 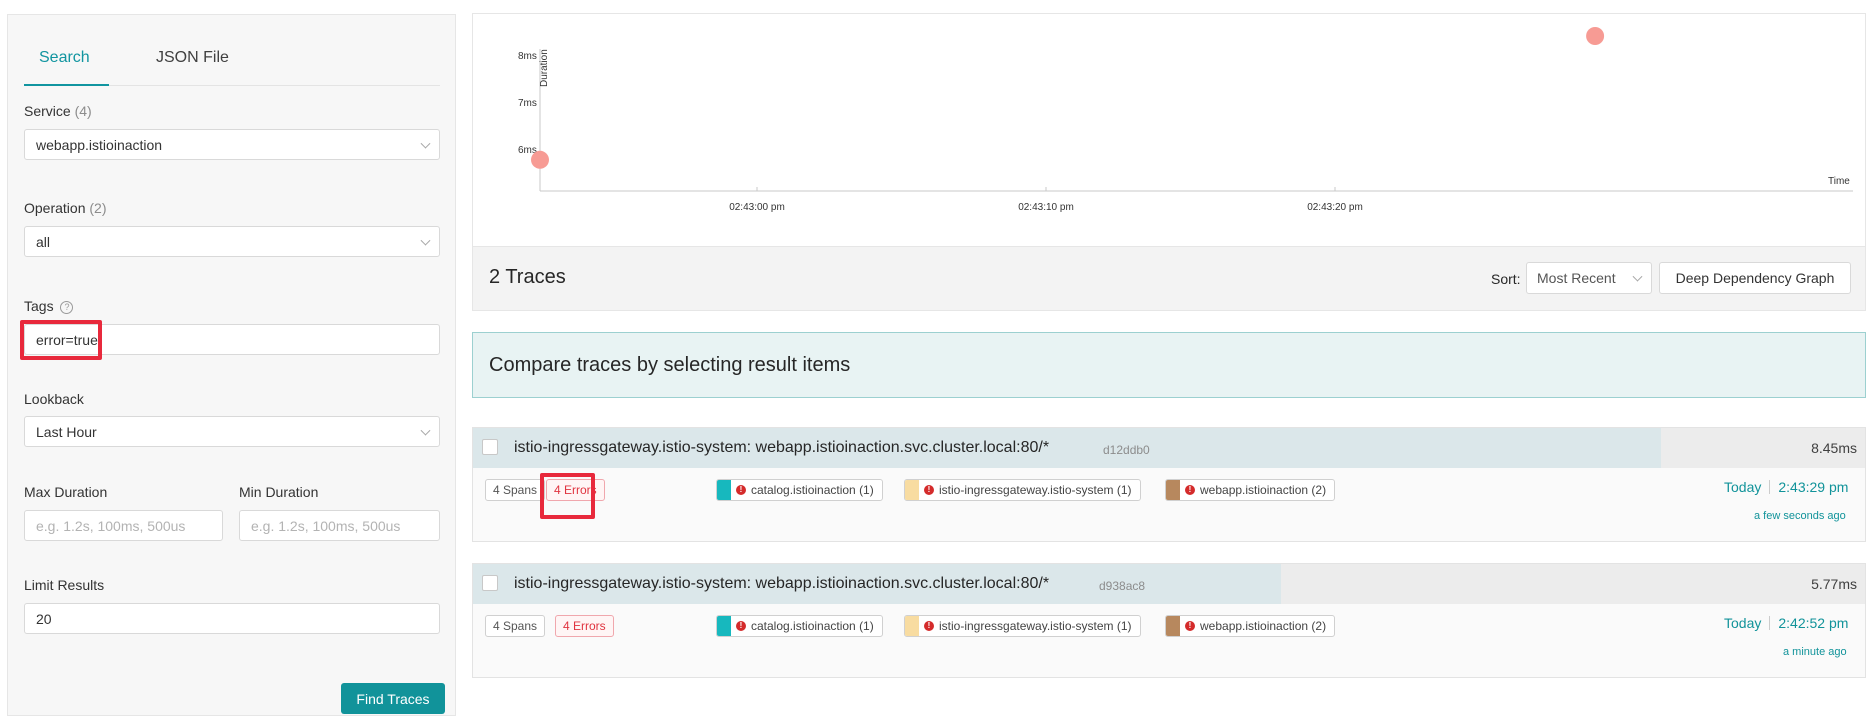 I want to click on min-duration-input: e.g. 1.2s, 100ms, 500us, so click(x=339, y=525).